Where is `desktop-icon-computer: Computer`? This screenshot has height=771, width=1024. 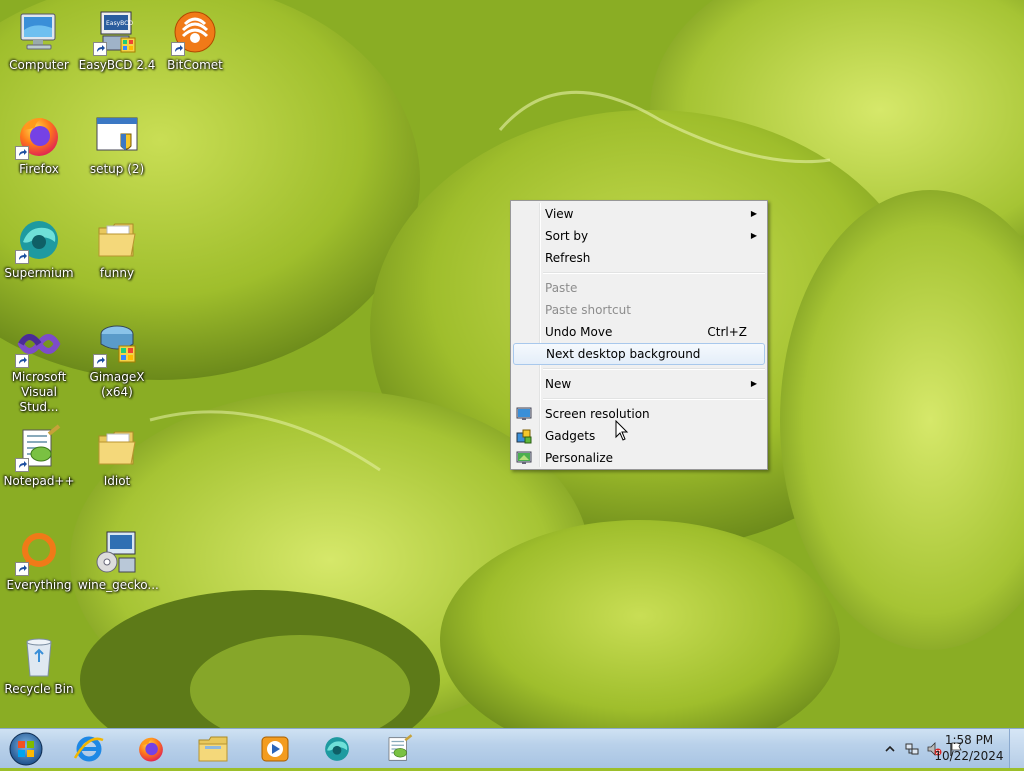
desktop-icon-computer: Computer is located at coordinates (39, 50).